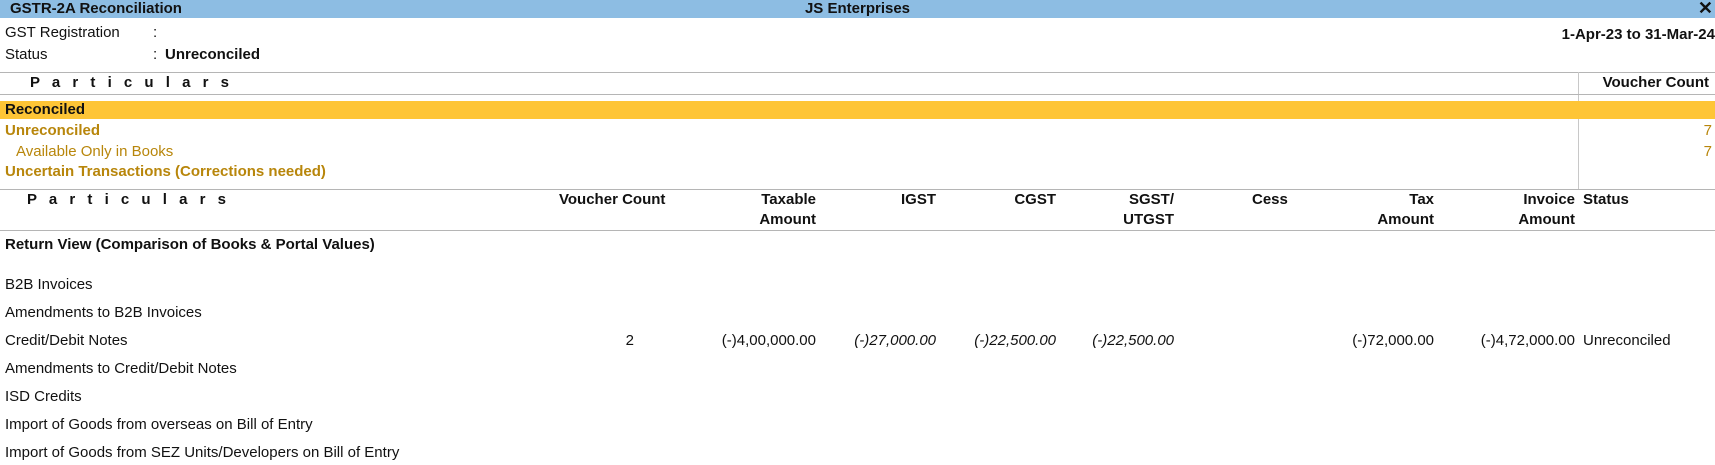 This screenshot has width=1715, height=465. I want to click on status-colon: :, so click(155, 54).